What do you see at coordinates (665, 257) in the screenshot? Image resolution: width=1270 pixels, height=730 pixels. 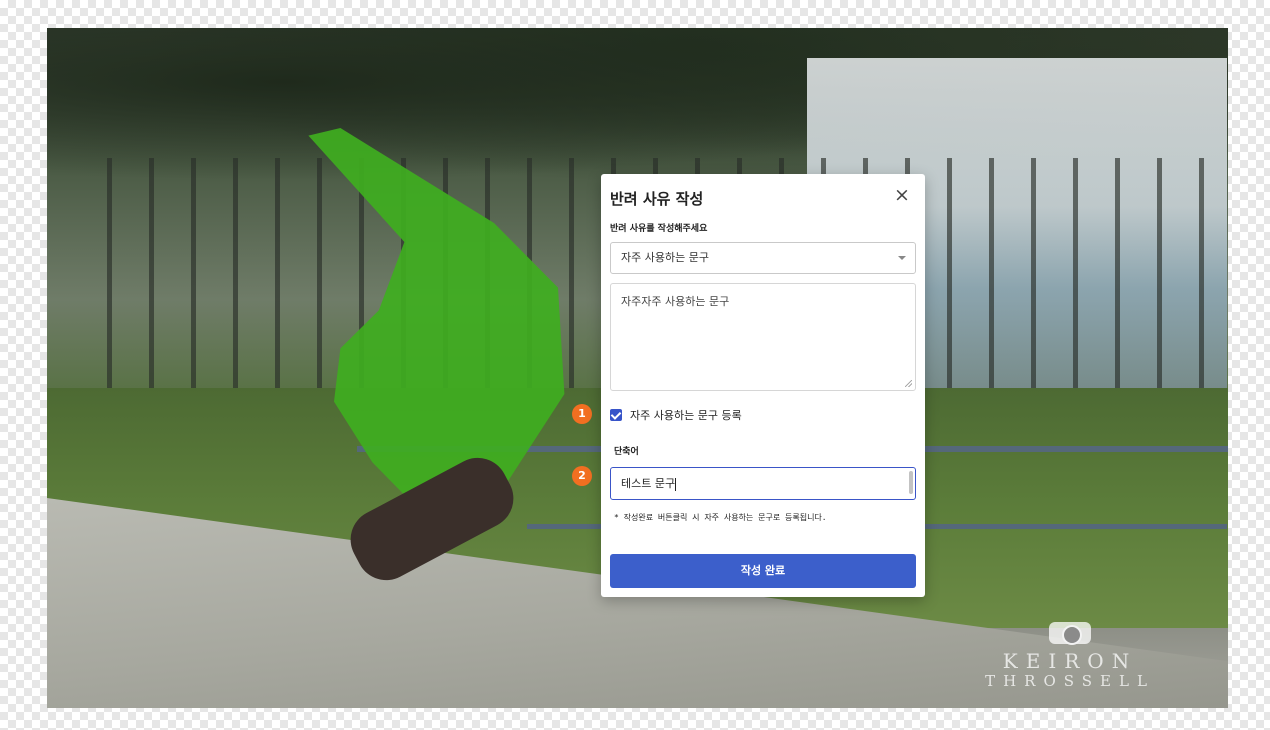 I see `phrase-select-value: 자주 사용하는 문구` at bounding box center [665, 257].